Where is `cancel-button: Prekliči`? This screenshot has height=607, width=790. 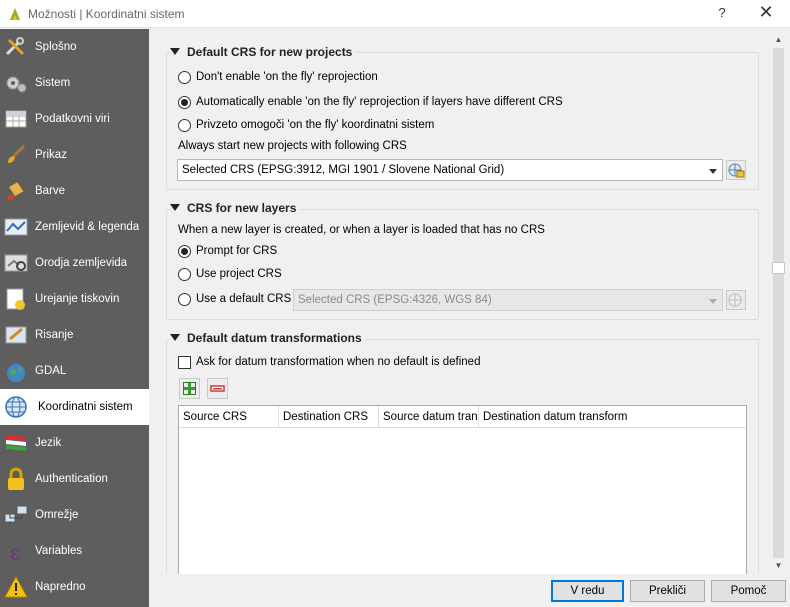 cancel-button: Prekliči is located at coordinates (667, 591).